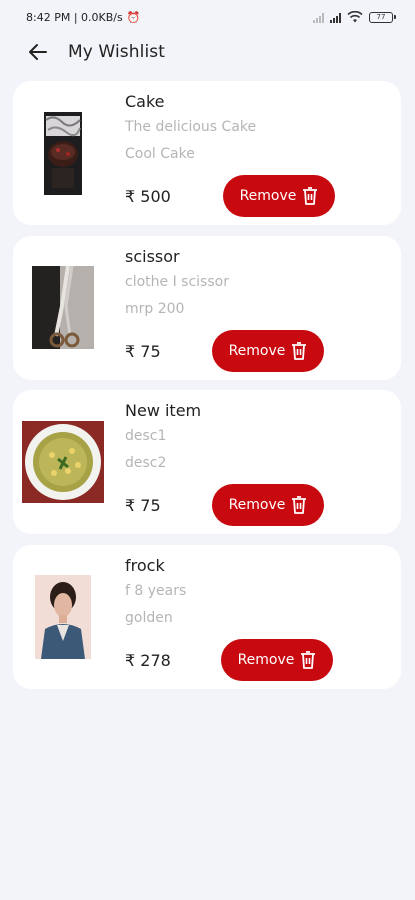 The width and height of the screenshot is (415, 900). I want to click on status-time: 8:42 PM | 0.0KB/s, so click(74, 17).